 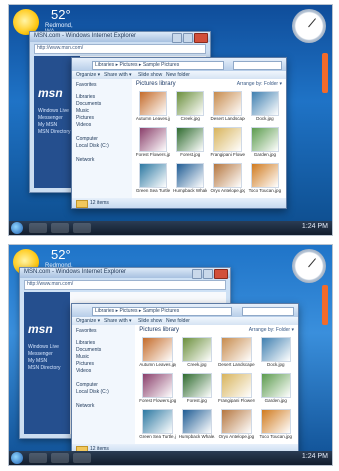 What do you see at coordinates (236, 364) in the screenshot?
I see `thumb-caption: Desert Landscape.jpg` at bounding box center [236, 364].